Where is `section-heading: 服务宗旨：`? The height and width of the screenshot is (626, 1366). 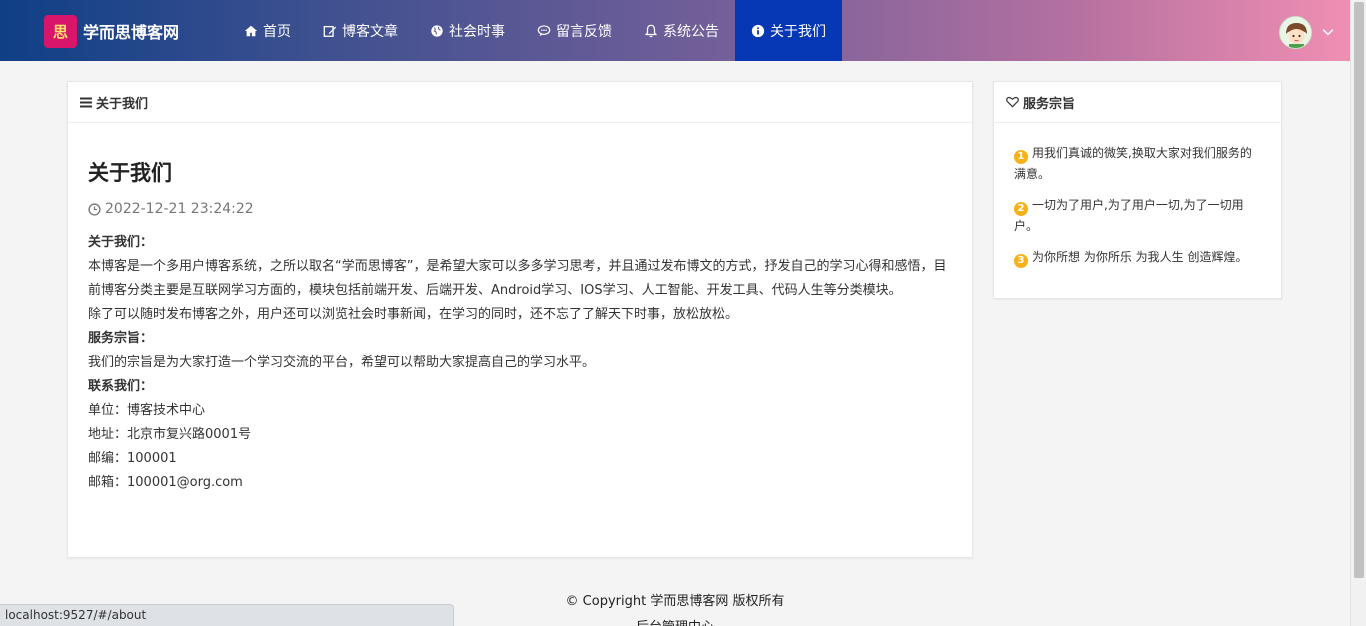
section-heading: 服务宗旨： is located at coordinates (121, 338).